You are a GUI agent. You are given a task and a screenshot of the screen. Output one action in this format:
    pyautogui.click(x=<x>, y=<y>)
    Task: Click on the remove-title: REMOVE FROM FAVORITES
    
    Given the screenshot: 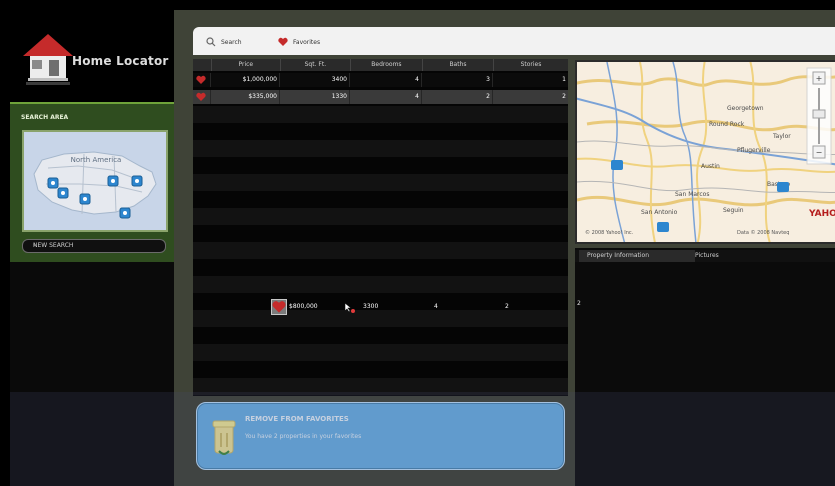 What is the action you would take?
    pyautogui.click(x=297, y=419)
    